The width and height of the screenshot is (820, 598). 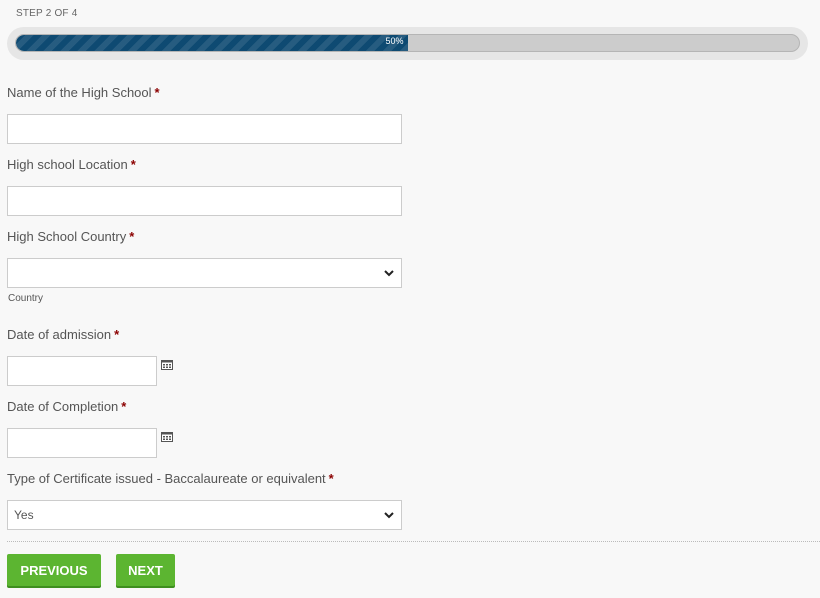 I want to click on certificate-type-select: Yes, so click(x=204, y=515).